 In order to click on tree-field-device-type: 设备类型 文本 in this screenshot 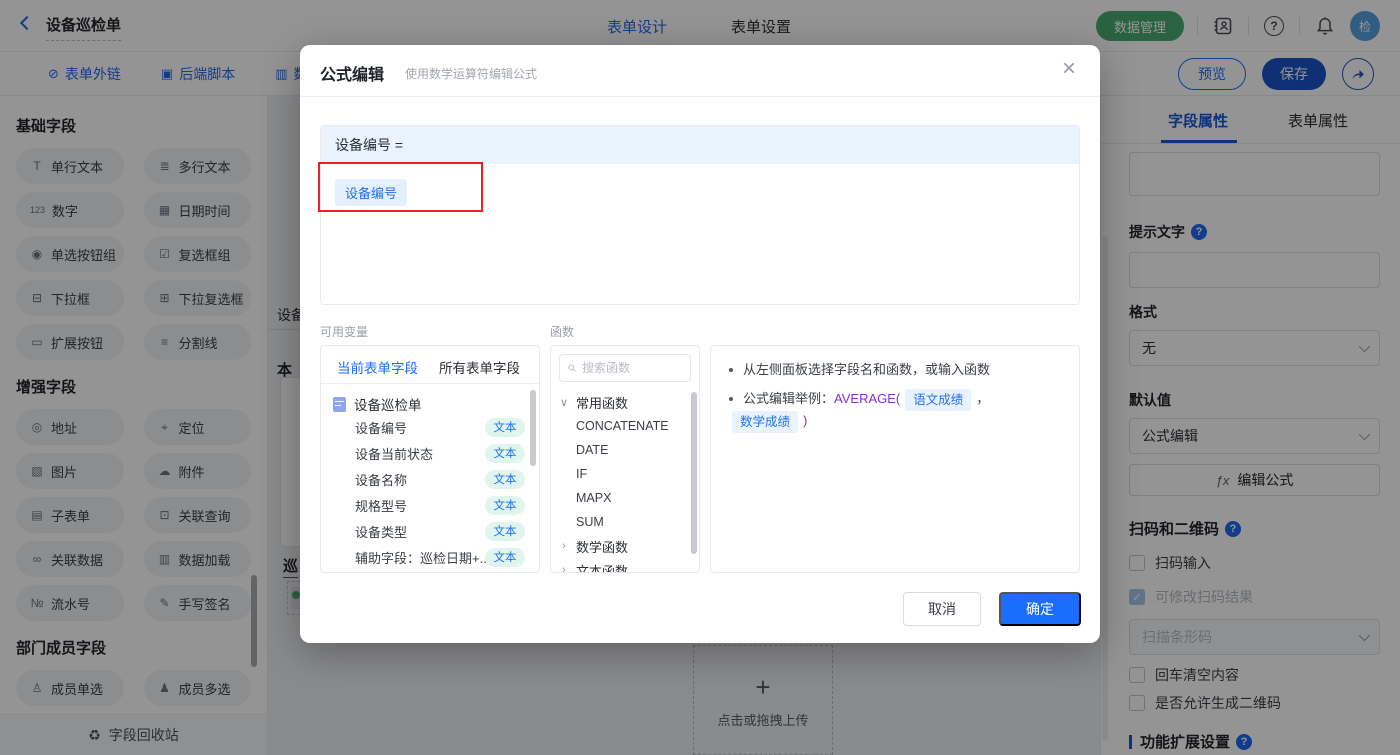, I will do `click(430, 531)`.